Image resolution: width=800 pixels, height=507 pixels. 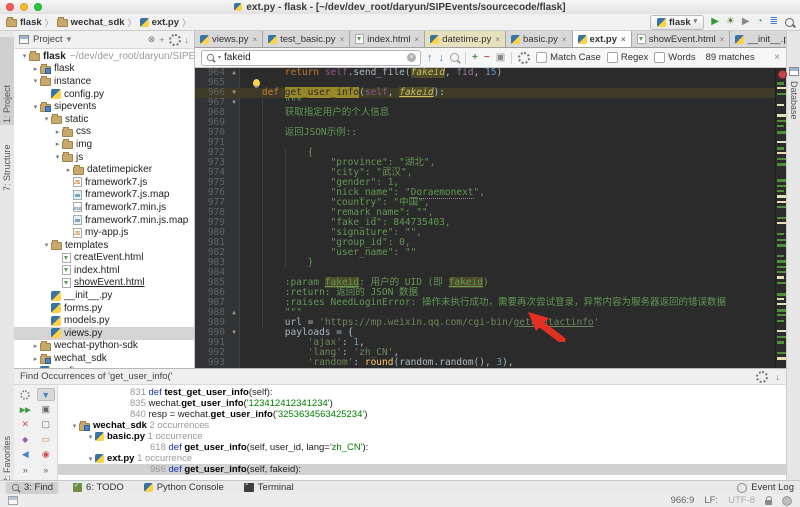 What do you see at coordinates (104, 207) in the screenshot?
I see `tree-item: framework7.min.js` at bounding box center [104, 207].